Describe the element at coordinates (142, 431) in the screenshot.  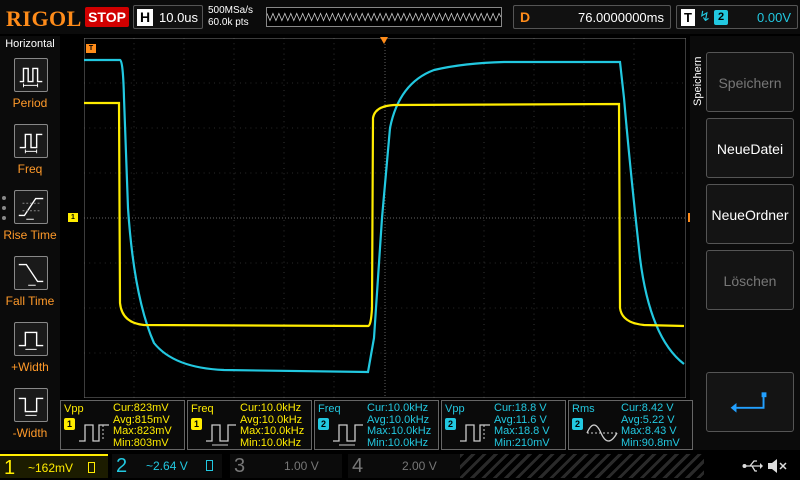
I see `measurement-max: Max:823mV` at that location.